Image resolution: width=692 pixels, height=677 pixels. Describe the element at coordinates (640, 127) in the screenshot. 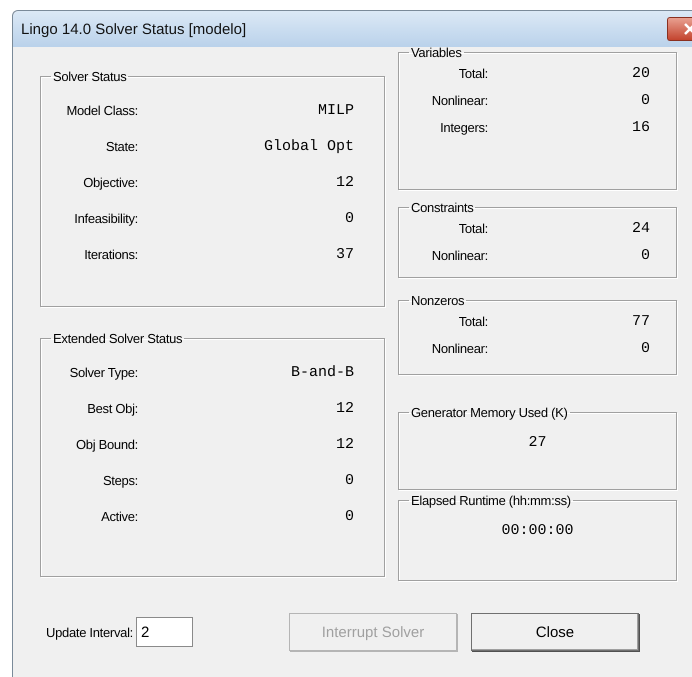

I see `field-value: 16` at that location.